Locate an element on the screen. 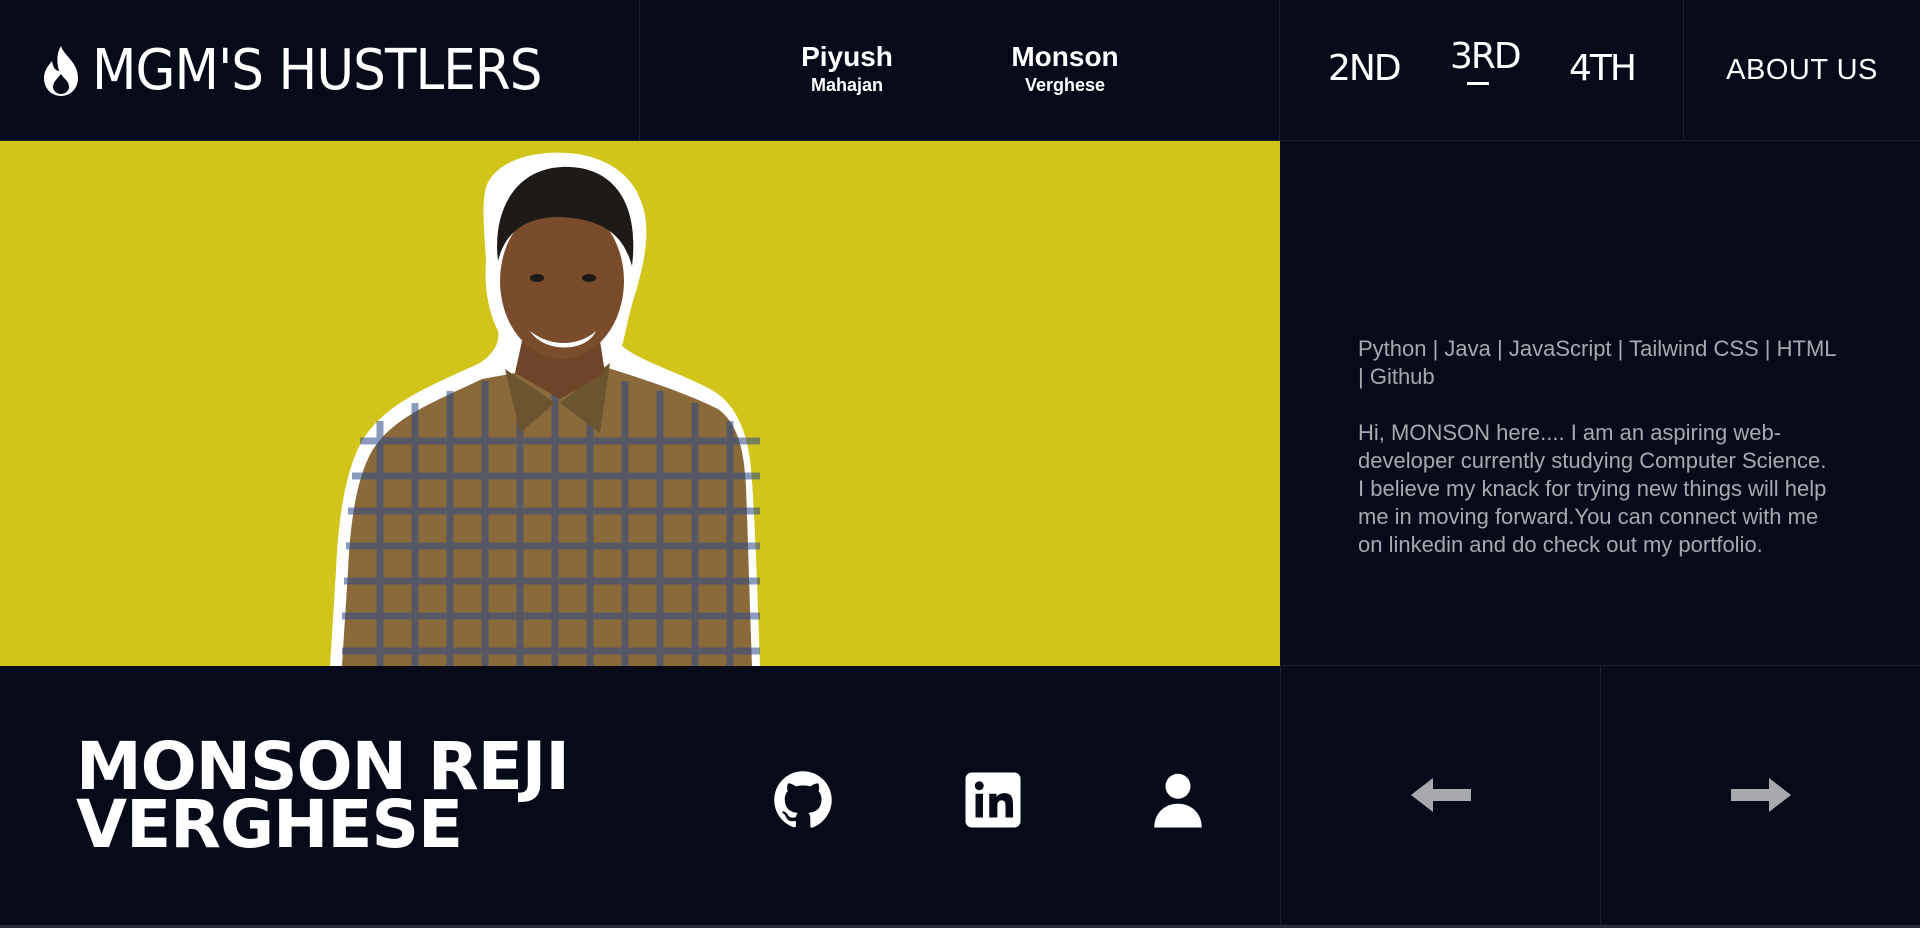 This screenshot has height=928, width=1920. prev-profile-cell is located at coordinates (1440, 797).